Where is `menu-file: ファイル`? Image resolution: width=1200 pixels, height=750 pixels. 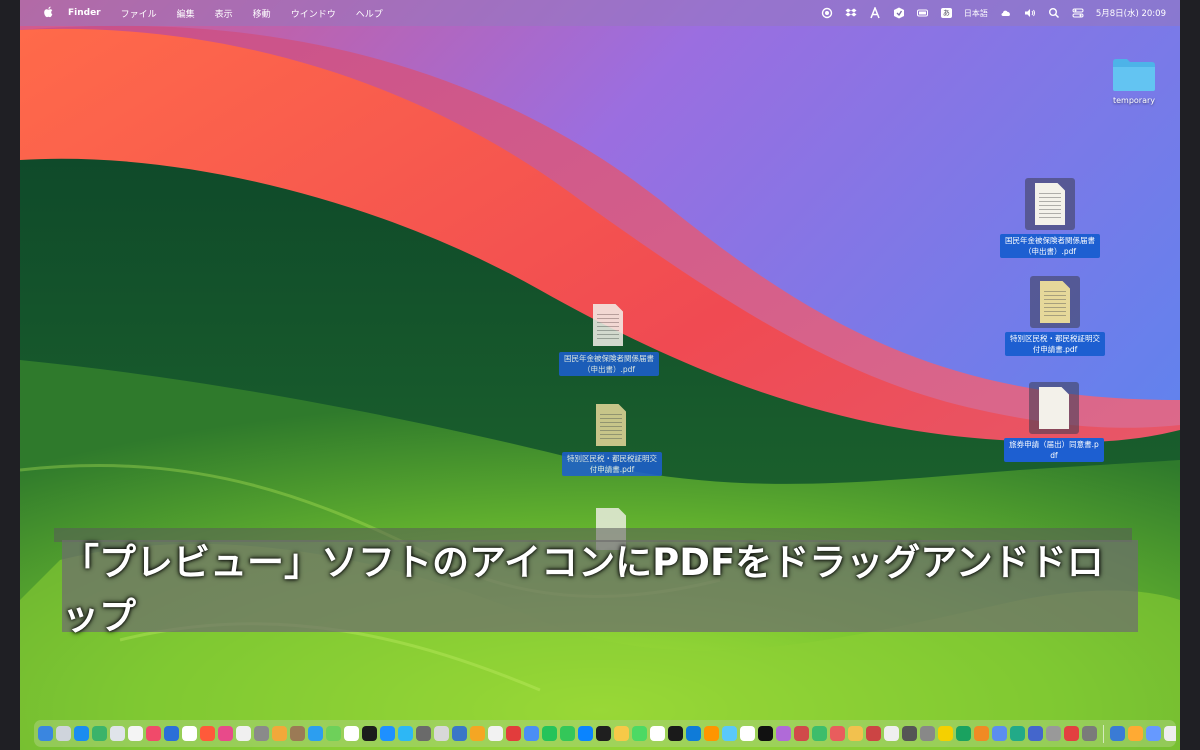 menu-file: ファイル is located at coordinates (139, 13).